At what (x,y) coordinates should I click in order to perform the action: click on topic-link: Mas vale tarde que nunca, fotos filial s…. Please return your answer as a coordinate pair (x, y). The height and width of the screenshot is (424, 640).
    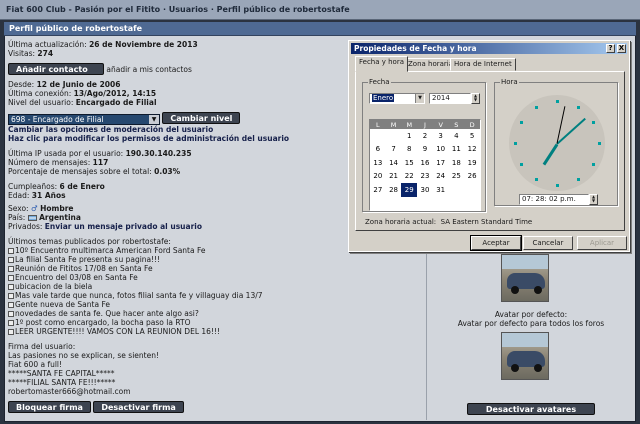
    Looking at the image, I should click on (139, 295).